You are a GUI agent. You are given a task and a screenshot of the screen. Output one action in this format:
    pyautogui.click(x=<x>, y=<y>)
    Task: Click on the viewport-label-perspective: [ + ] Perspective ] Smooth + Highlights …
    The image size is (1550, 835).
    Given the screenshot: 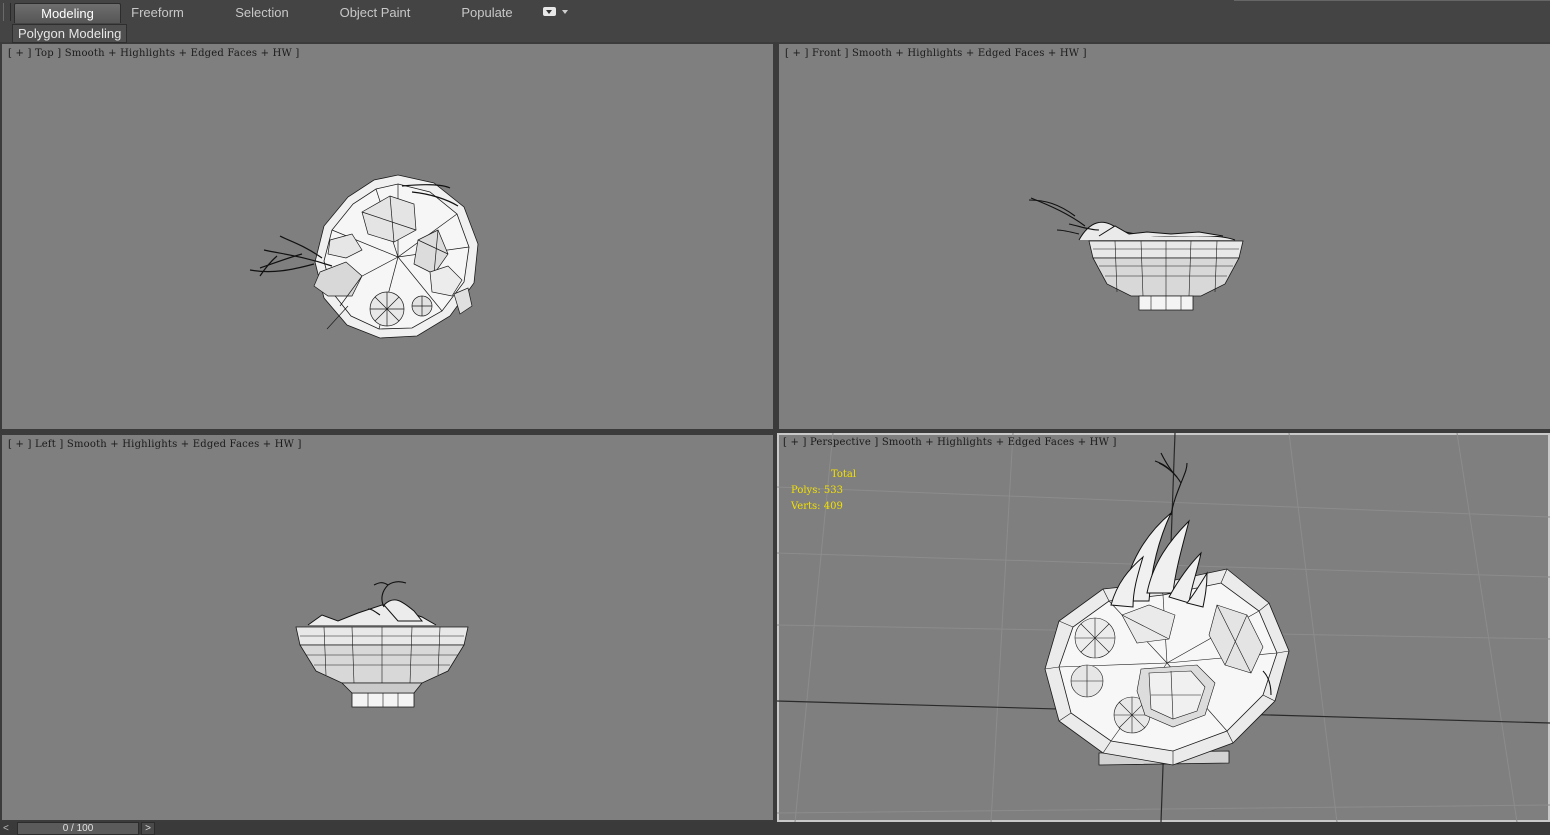 What is the action you would take?
    pyautogui.click(x=950, y=442)
    